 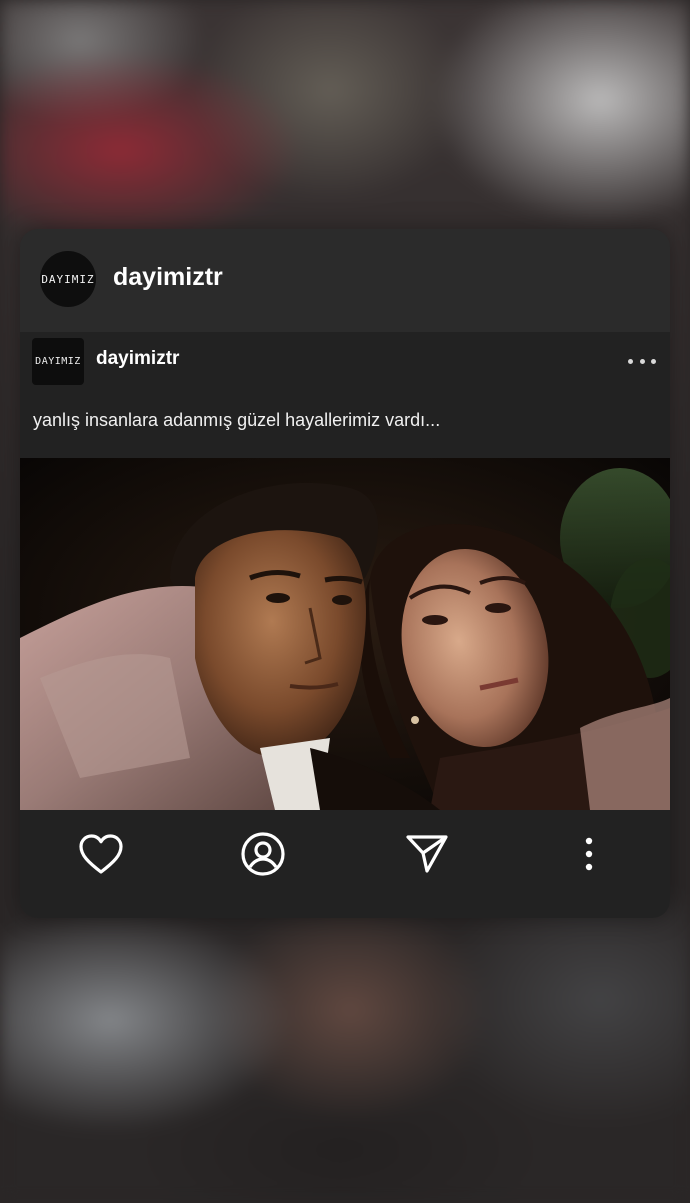 I want to click on more-actions-button, so click(x=589, y=854).